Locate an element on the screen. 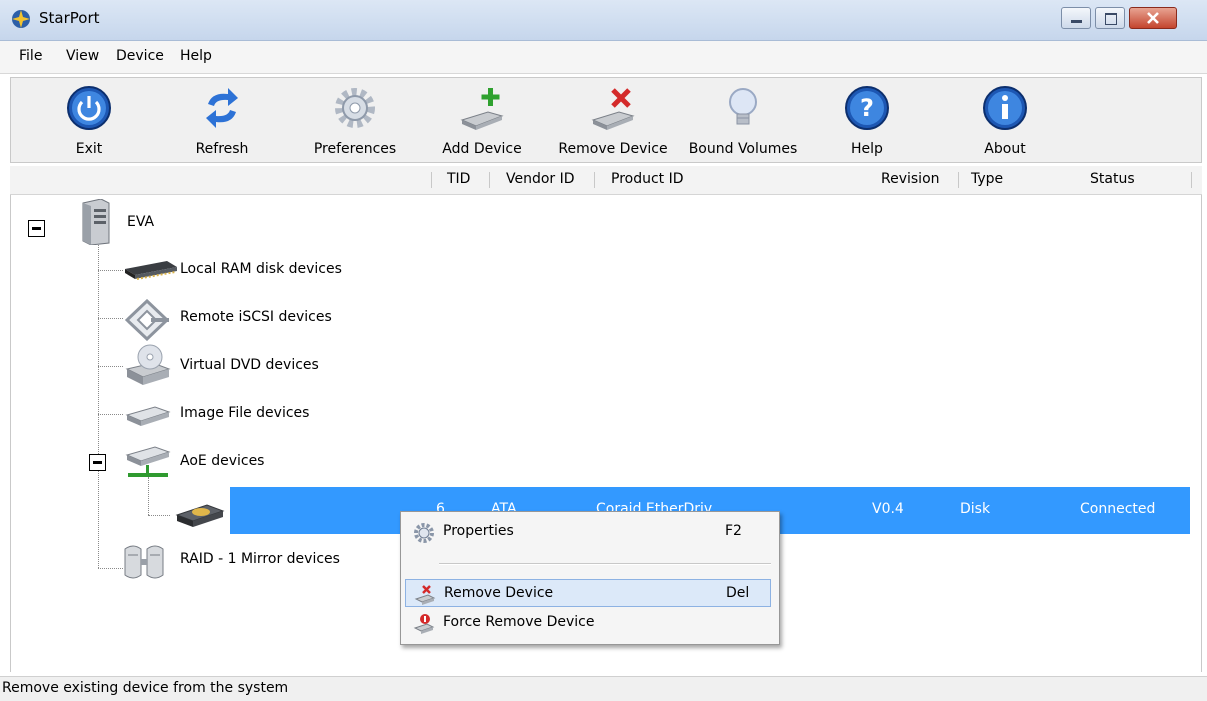 The height and width of the screenshot is (701, 1207). bound-volumes-button: Bound Volumes is located at coordinates (743, 121).